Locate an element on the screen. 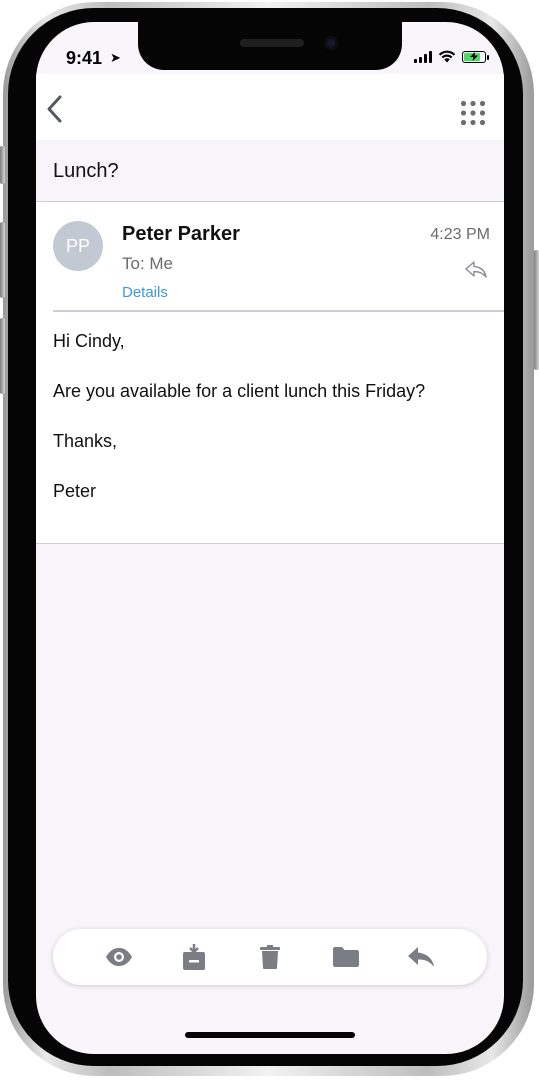 This screenshot has height=1080, width=539. folder-icon is located at coordinates (345, 957).